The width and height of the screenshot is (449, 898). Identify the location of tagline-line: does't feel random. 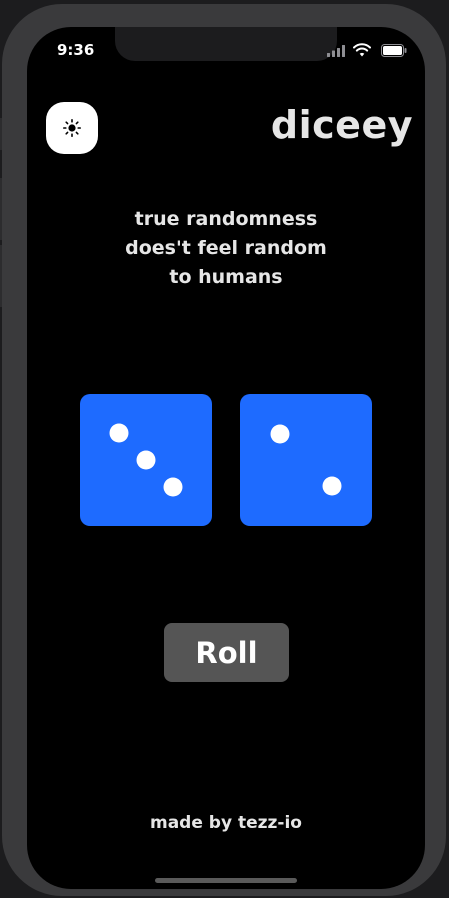
(226, 248).